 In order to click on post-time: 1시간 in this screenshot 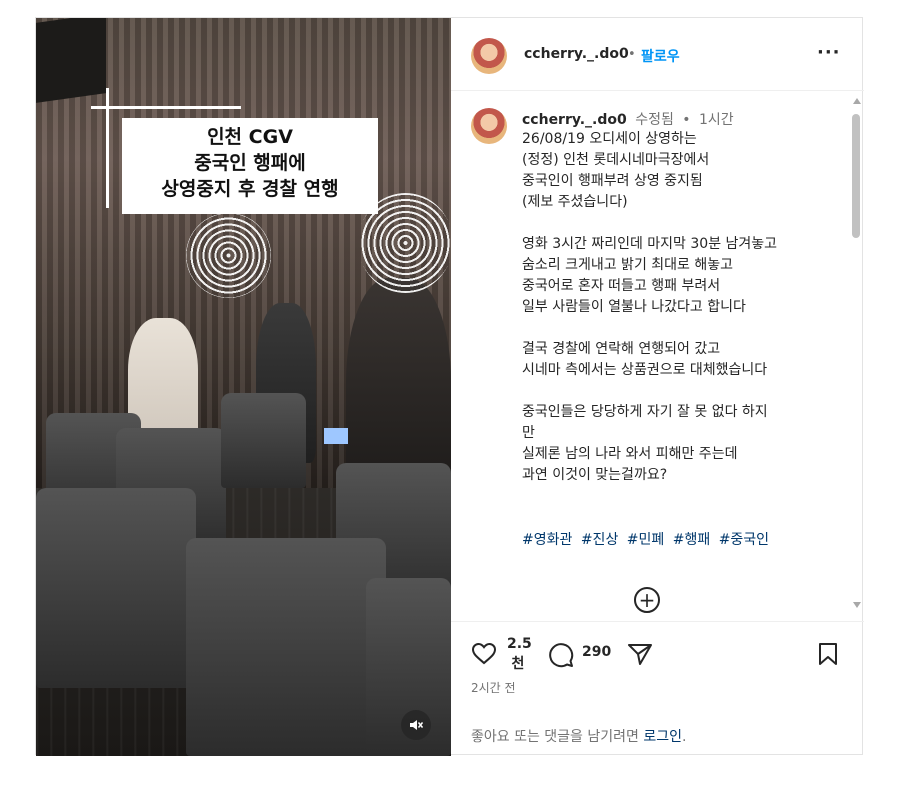, I will do `click(716, 120)`.